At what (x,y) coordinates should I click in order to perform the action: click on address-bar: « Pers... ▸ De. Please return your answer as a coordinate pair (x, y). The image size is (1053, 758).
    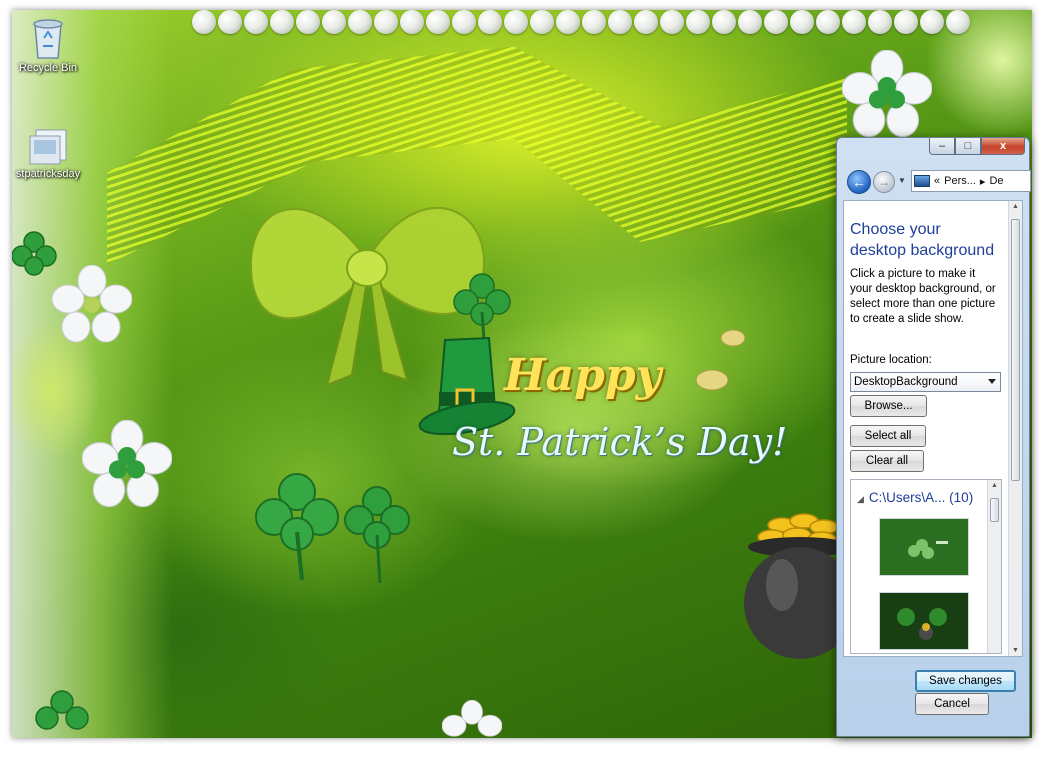
    Looking at the image, I should click on (971, 181).